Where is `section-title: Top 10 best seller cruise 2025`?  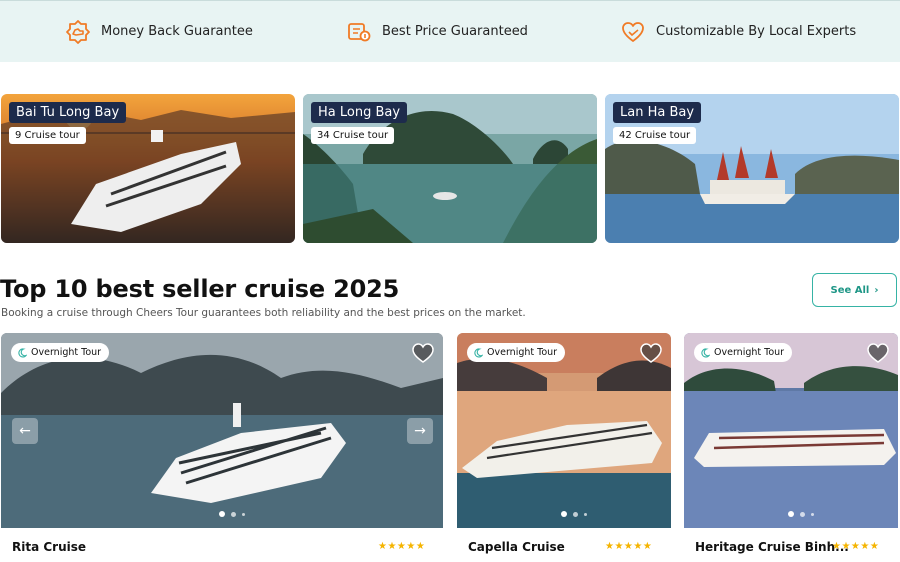 section-title: Top 10 best seller cruise 2025 is located at coordinates (200, 289).